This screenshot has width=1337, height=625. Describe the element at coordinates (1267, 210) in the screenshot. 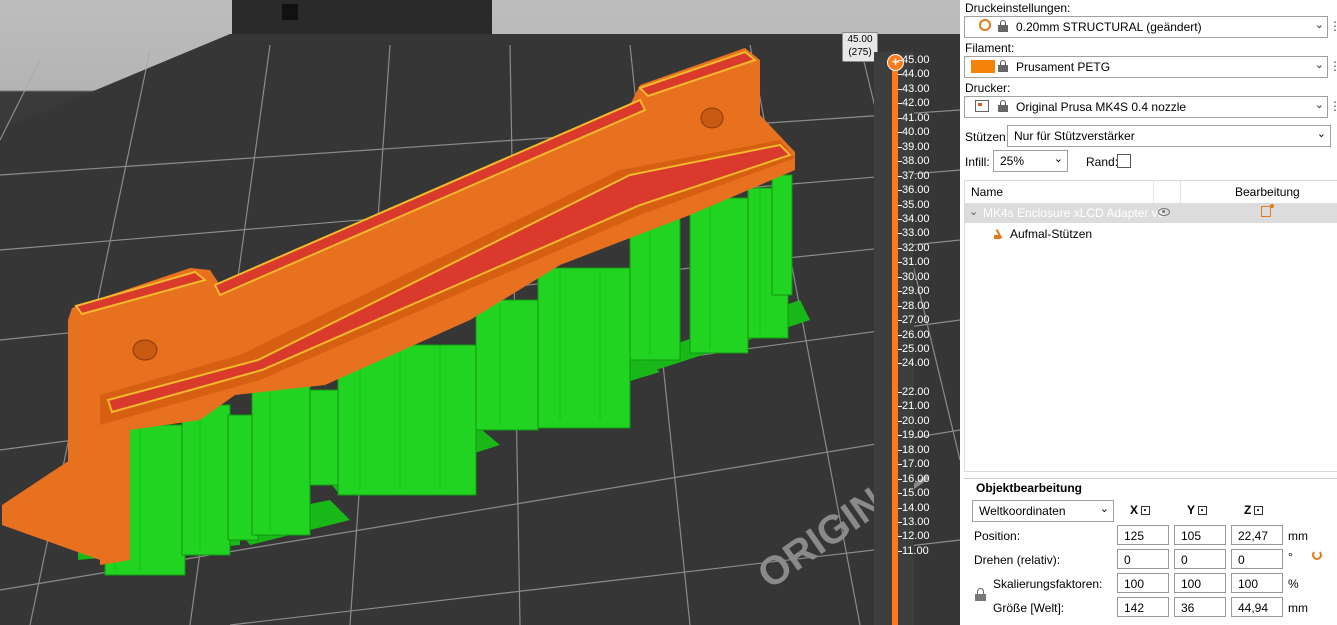

I see `edit-settings-icon` at that location.